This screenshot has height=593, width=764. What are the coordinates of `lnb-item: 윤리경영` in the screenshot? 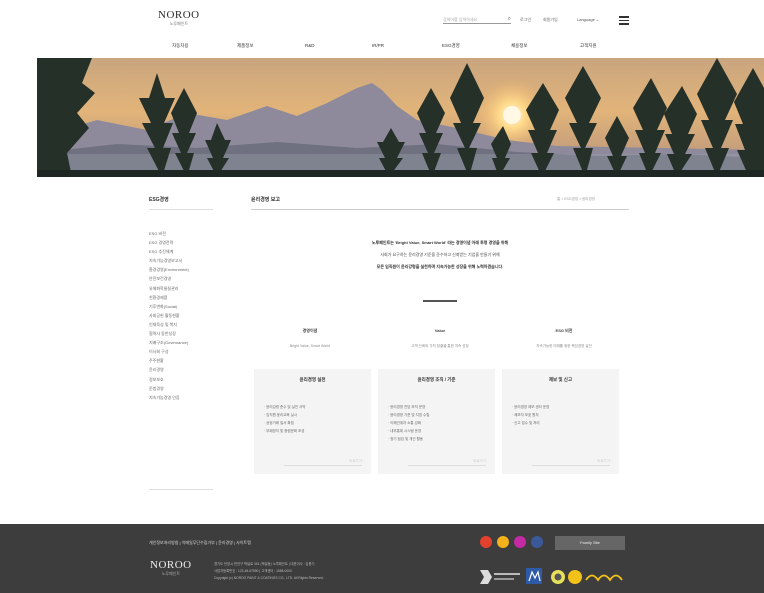 It's located at (169, 369).